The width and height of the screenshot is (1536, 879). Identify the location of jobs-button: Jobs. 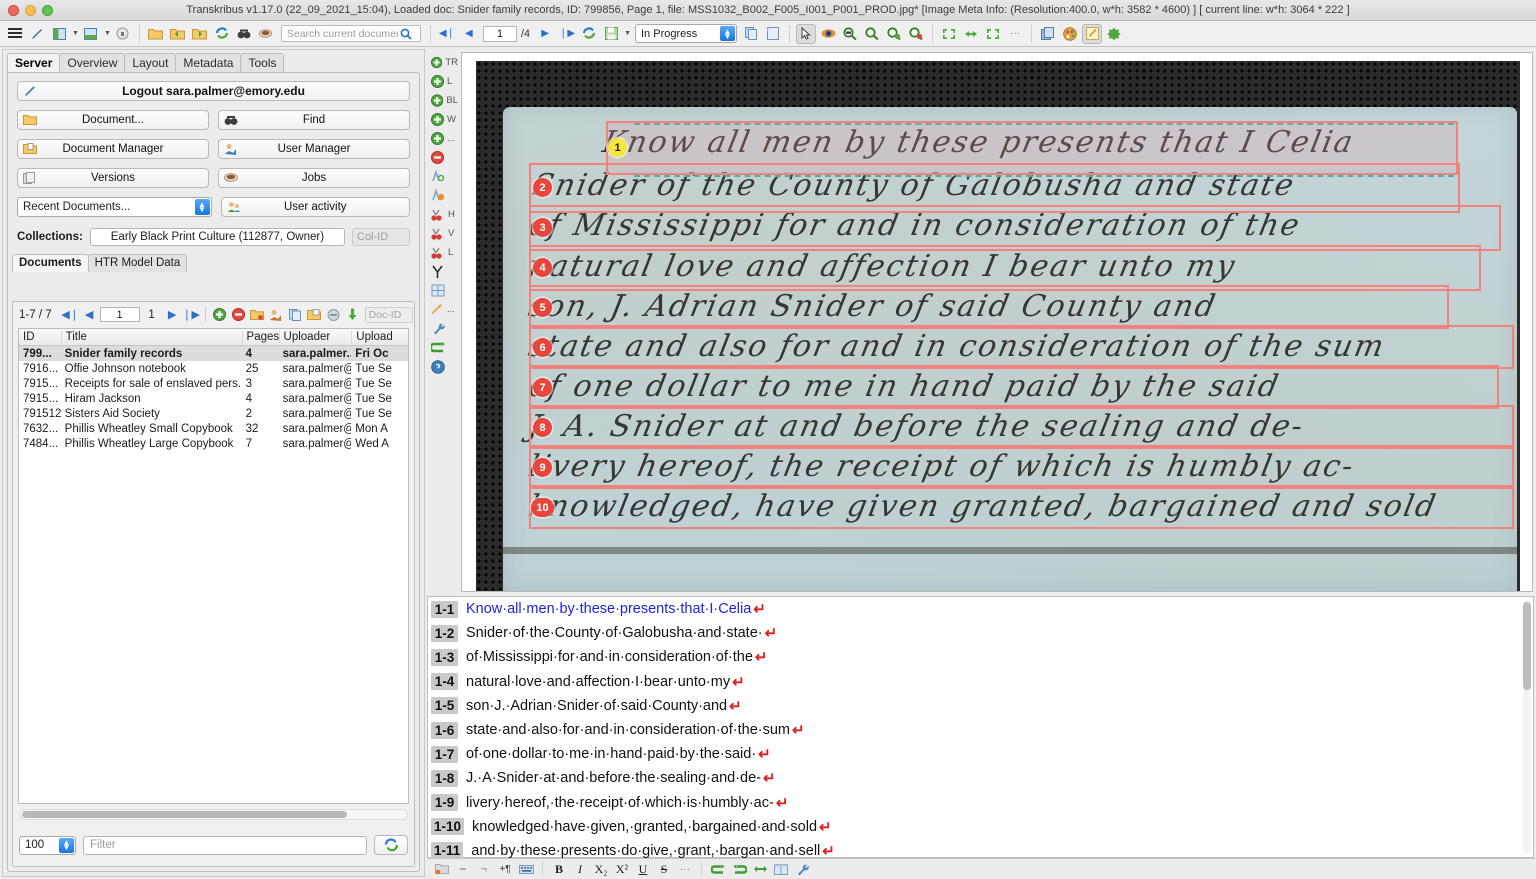
(314, 178).